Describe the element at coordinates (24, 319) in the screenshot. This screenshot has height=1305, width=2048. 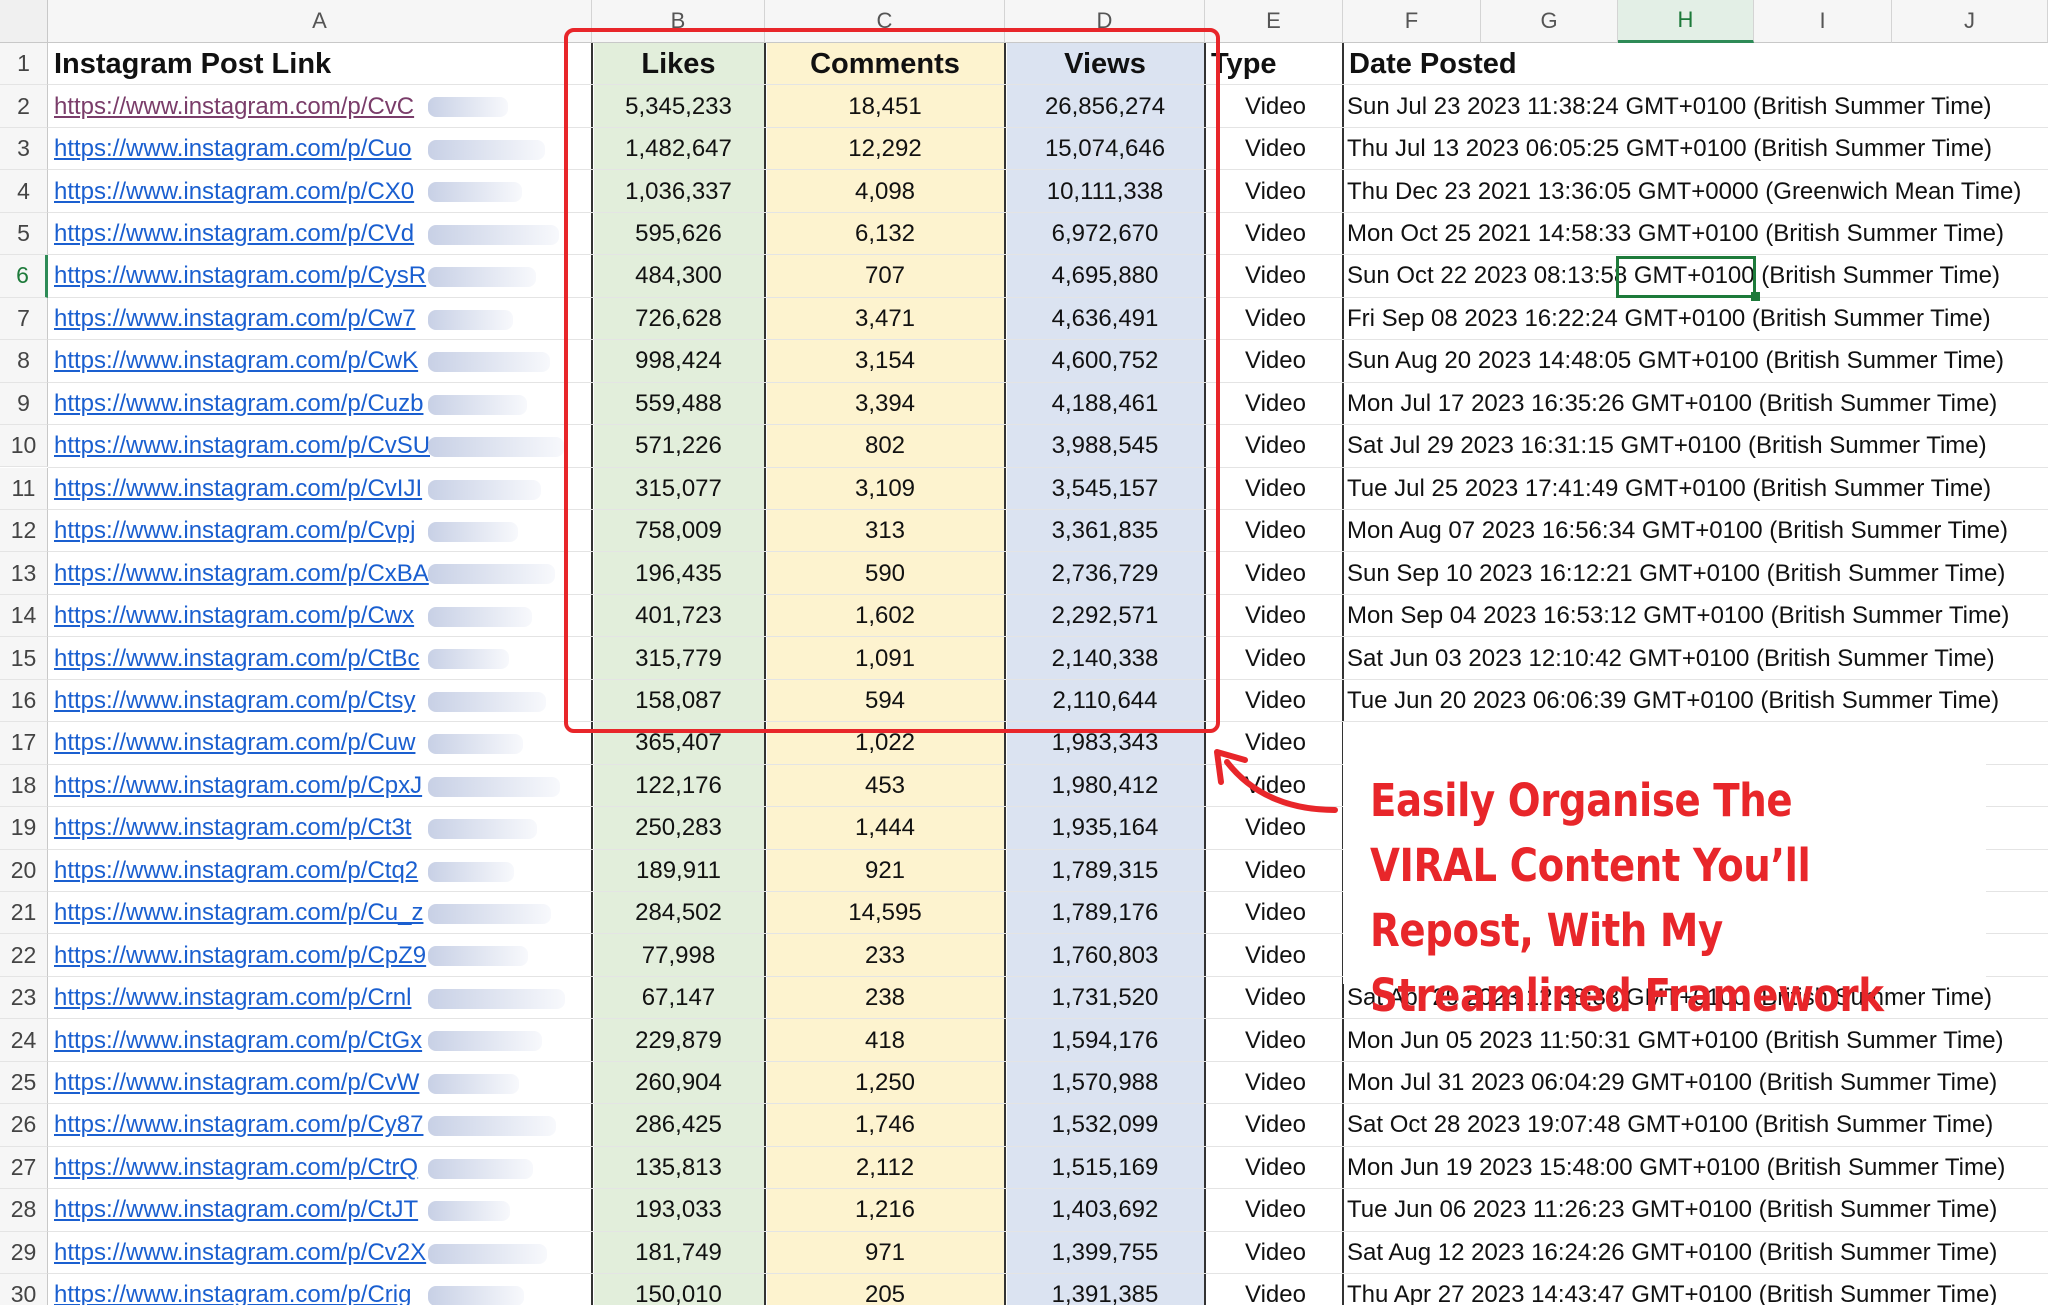
I see `row-header: 7` at that location.